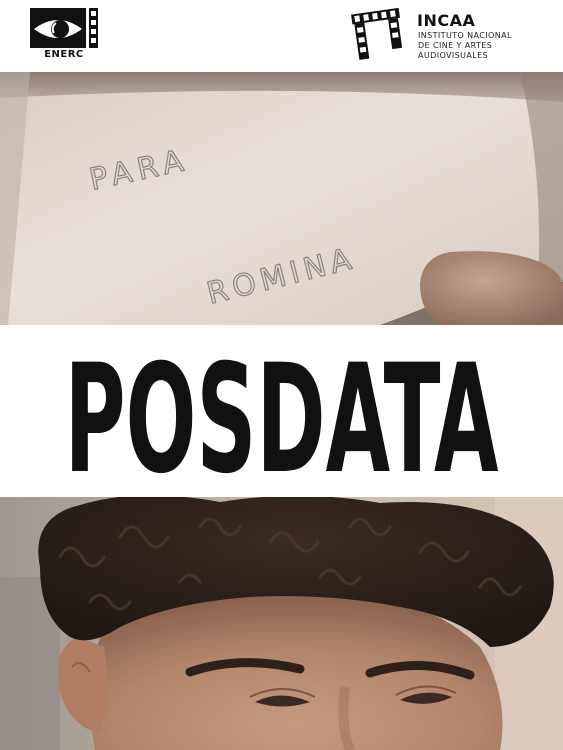 The height and width of the screenshot is (750, 563). I want to click on incaa-subtitle-line-1: INSTITUTO NACIONAL, so click(465, 35).